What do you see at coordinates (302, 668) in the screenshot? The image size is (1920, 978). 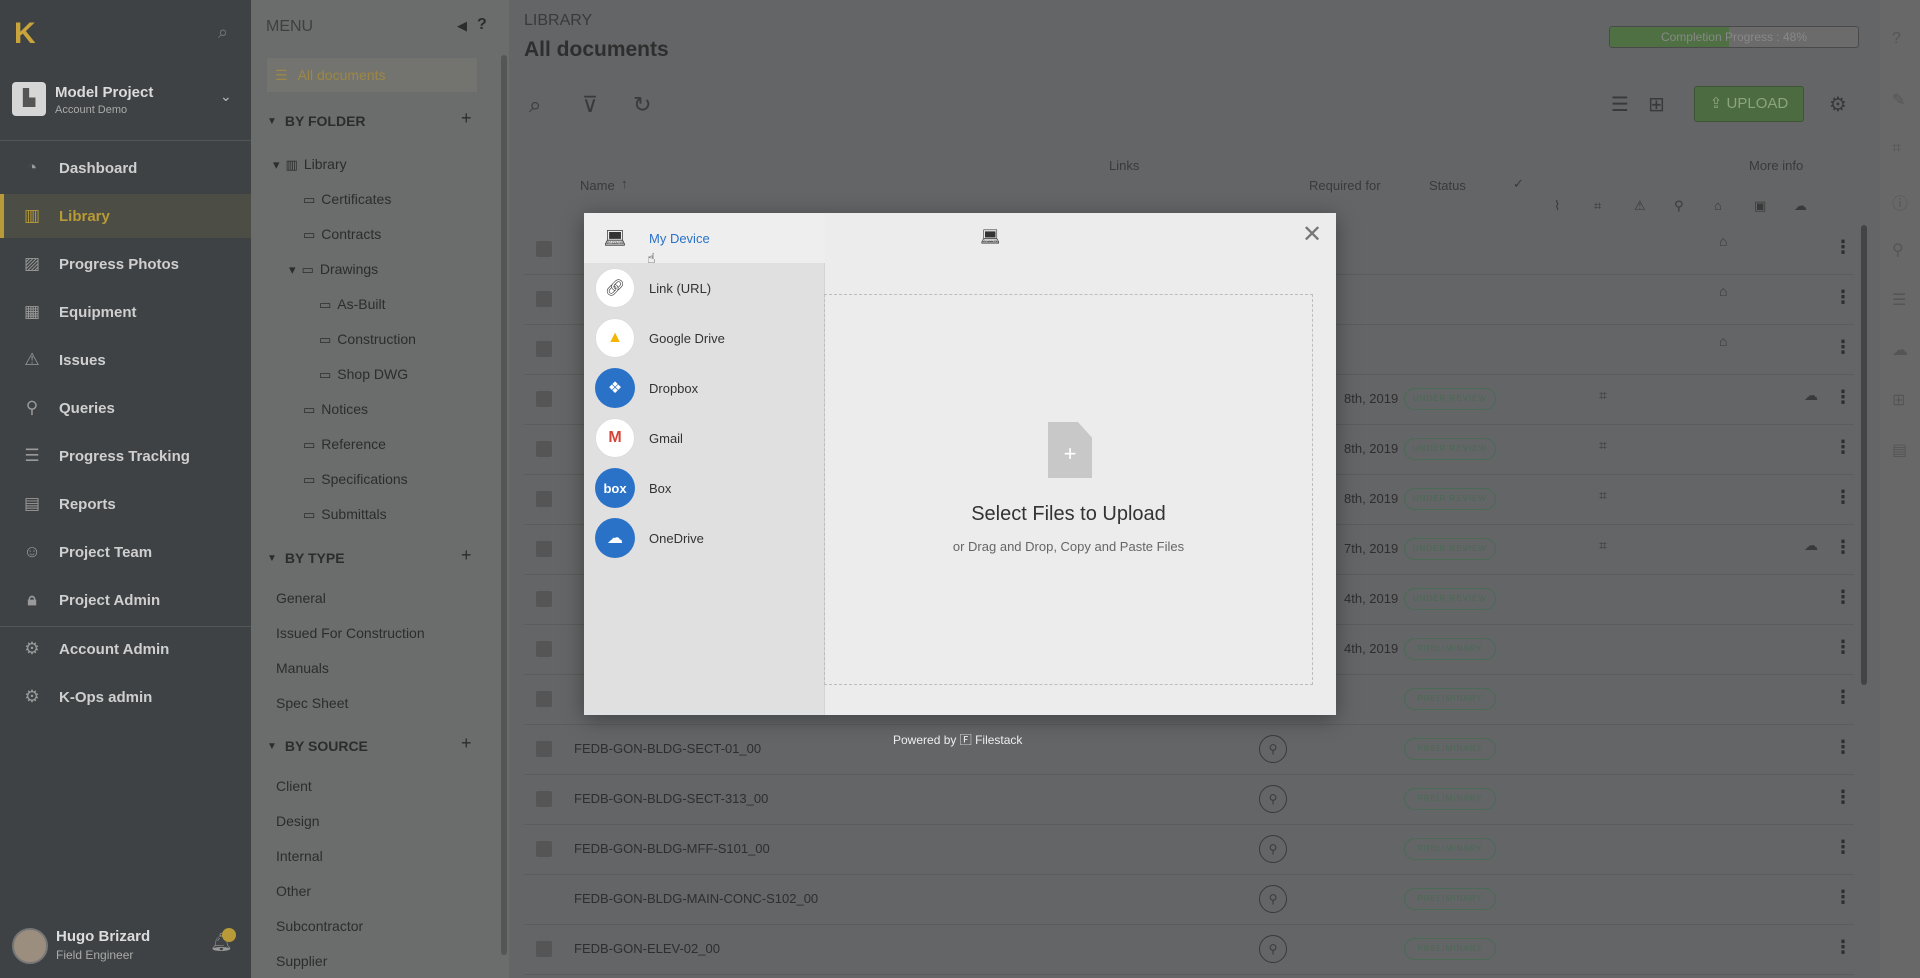 I see `type-item: Manuals` at bounding box center [302, 668].